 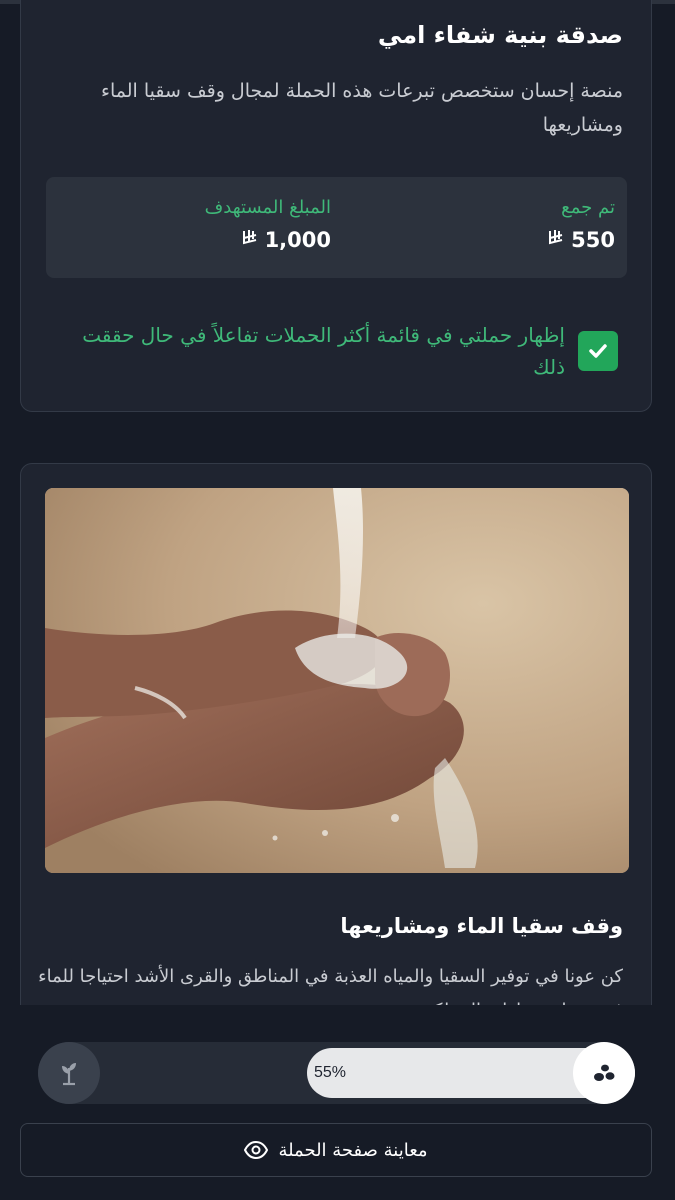 What do you see at coordinates (256, 1150) in the screenshot?
I see `eye-icon` at bounding box center [256, 1150].